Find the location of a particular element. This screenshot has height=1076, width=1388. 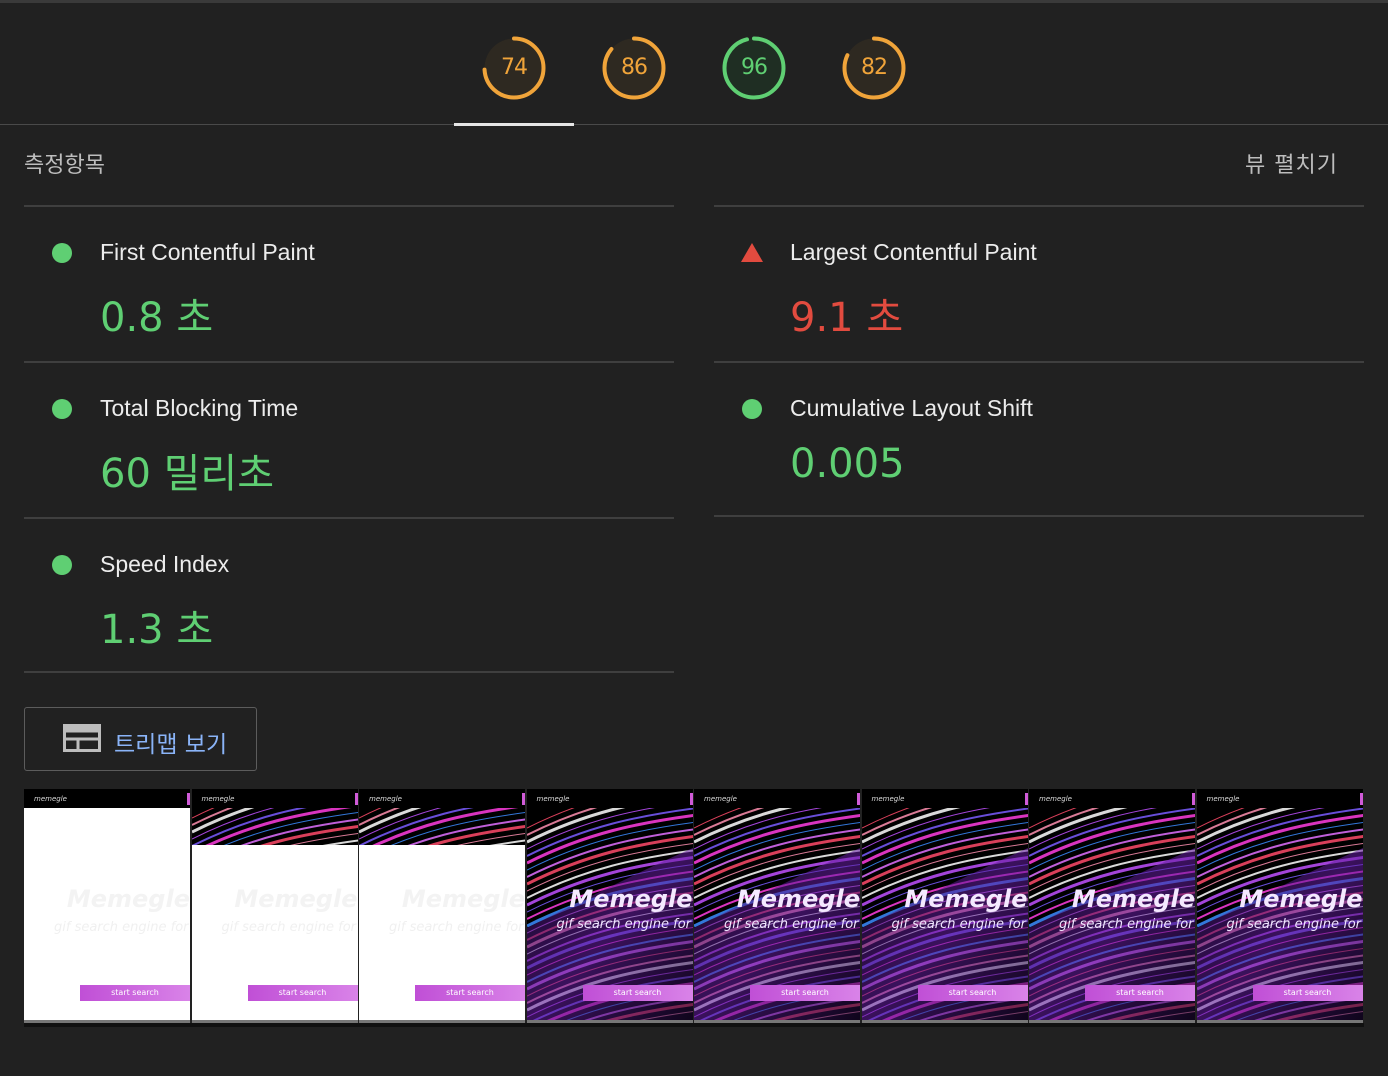

metric-value: 0.8 초 is located at coordinates (157, 318).